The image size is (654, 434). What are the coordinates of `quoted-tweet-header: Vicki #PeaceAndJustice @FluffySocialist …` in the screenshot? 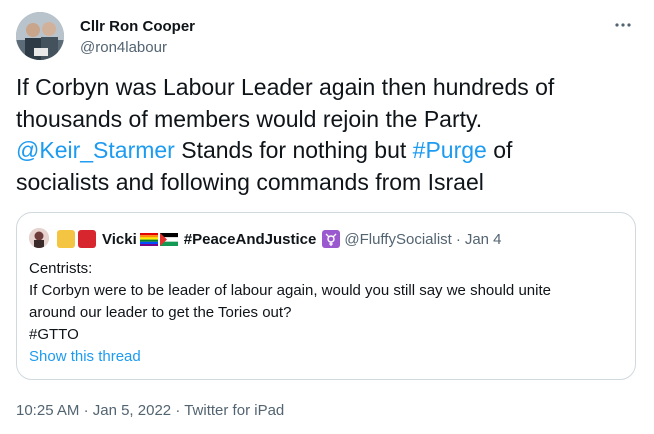 It's located at (326, 239).